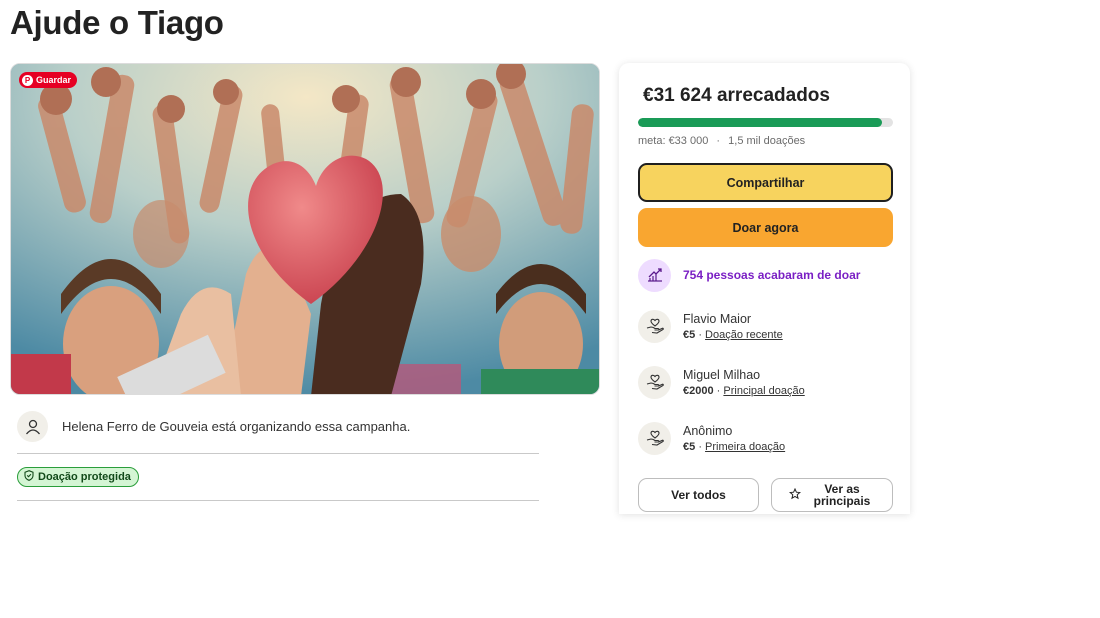  Describe the element at coordinates (765, 182) in the screenshot. I see `share-button: Compartilhar` at that location.